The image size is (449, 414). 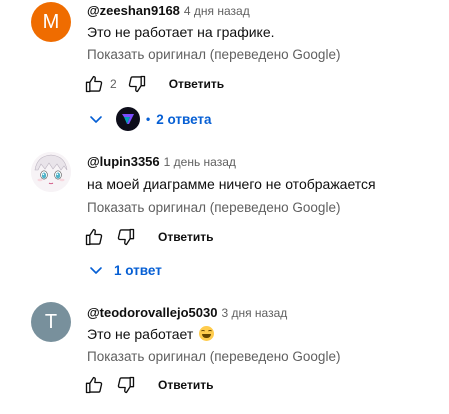 I want to click on comment-text: Это не работает, so click(x=151, y=334).